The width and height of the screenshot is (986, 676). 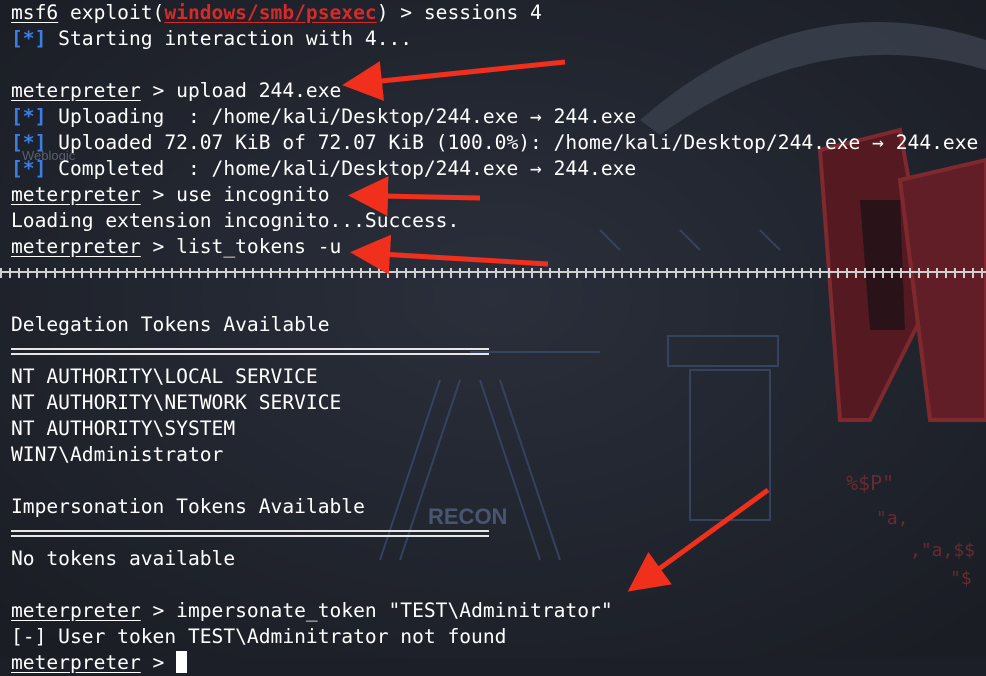 What do you see at coordinates (414, 196) in the screenshot?
I see `arrow-use-incognito` at bounding box center [414, 196].